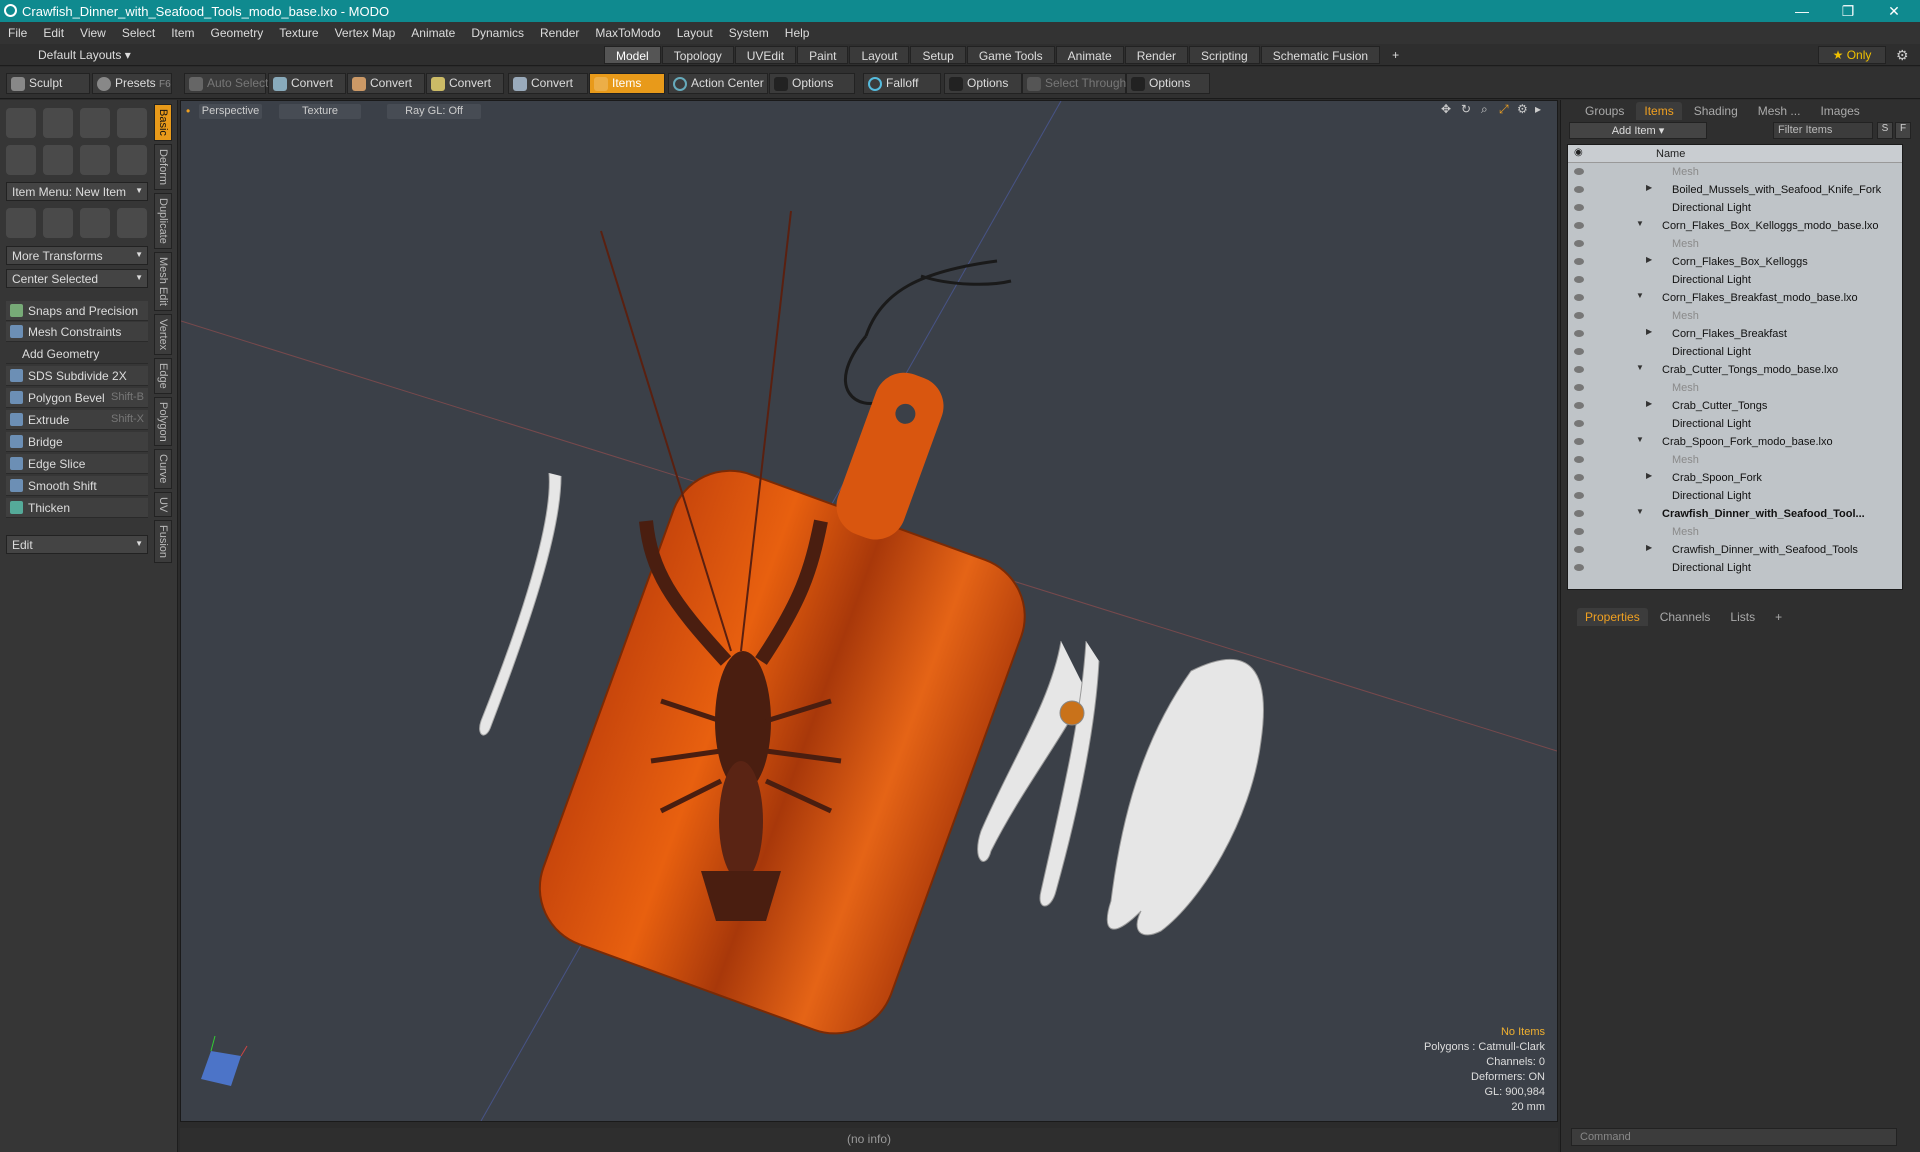 This screenshot has width=1920, height=1152. I want to click on s-button: S, so click(1885, 130).